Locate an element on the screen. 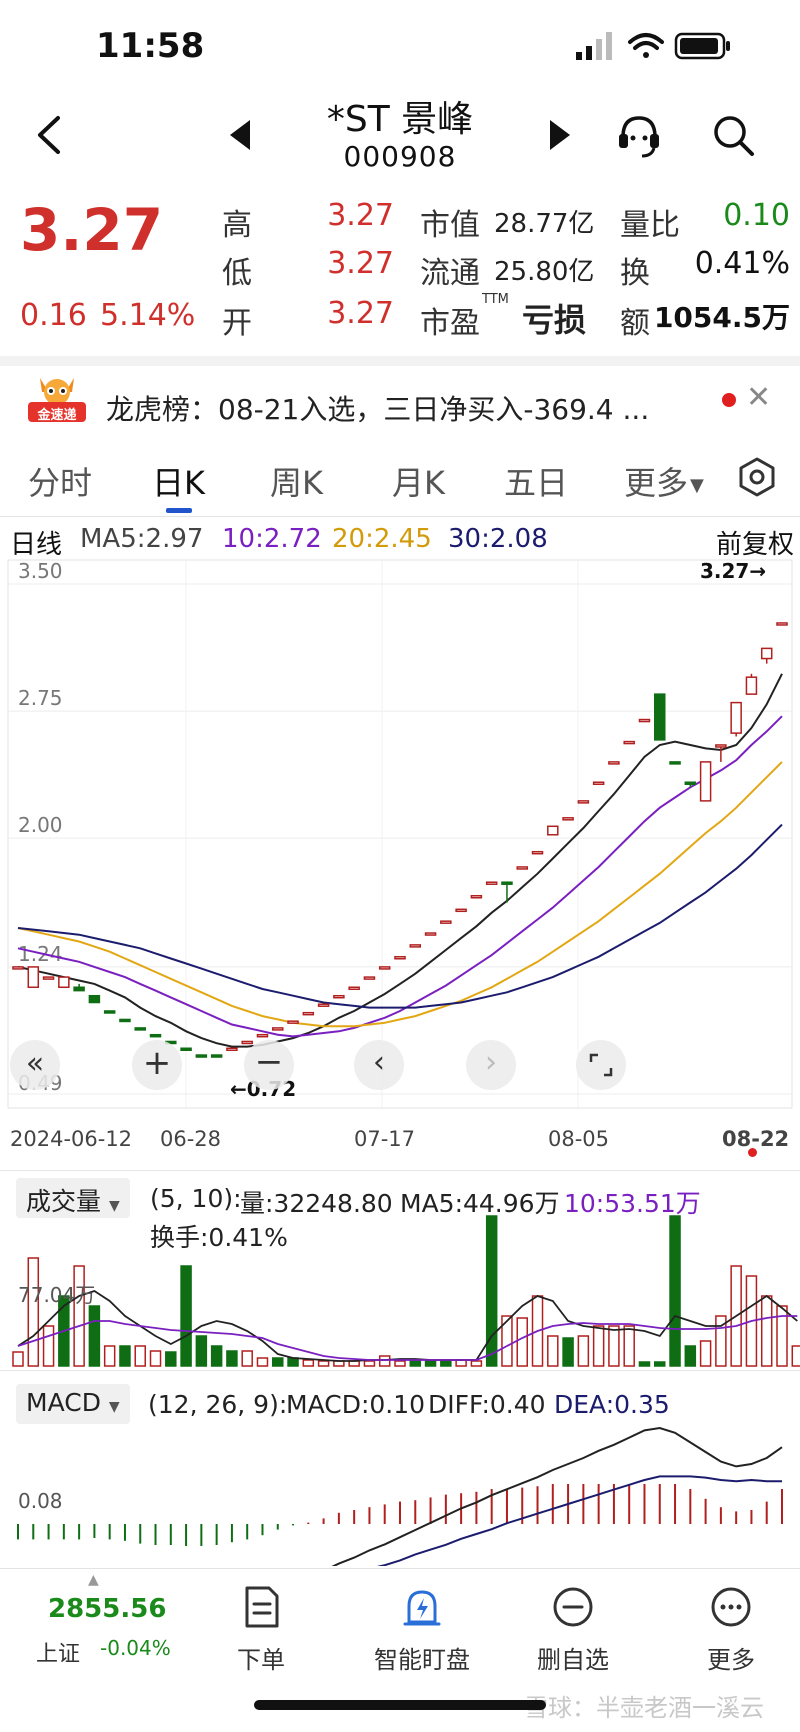  signal-icon is located at coordinates (594, 46).